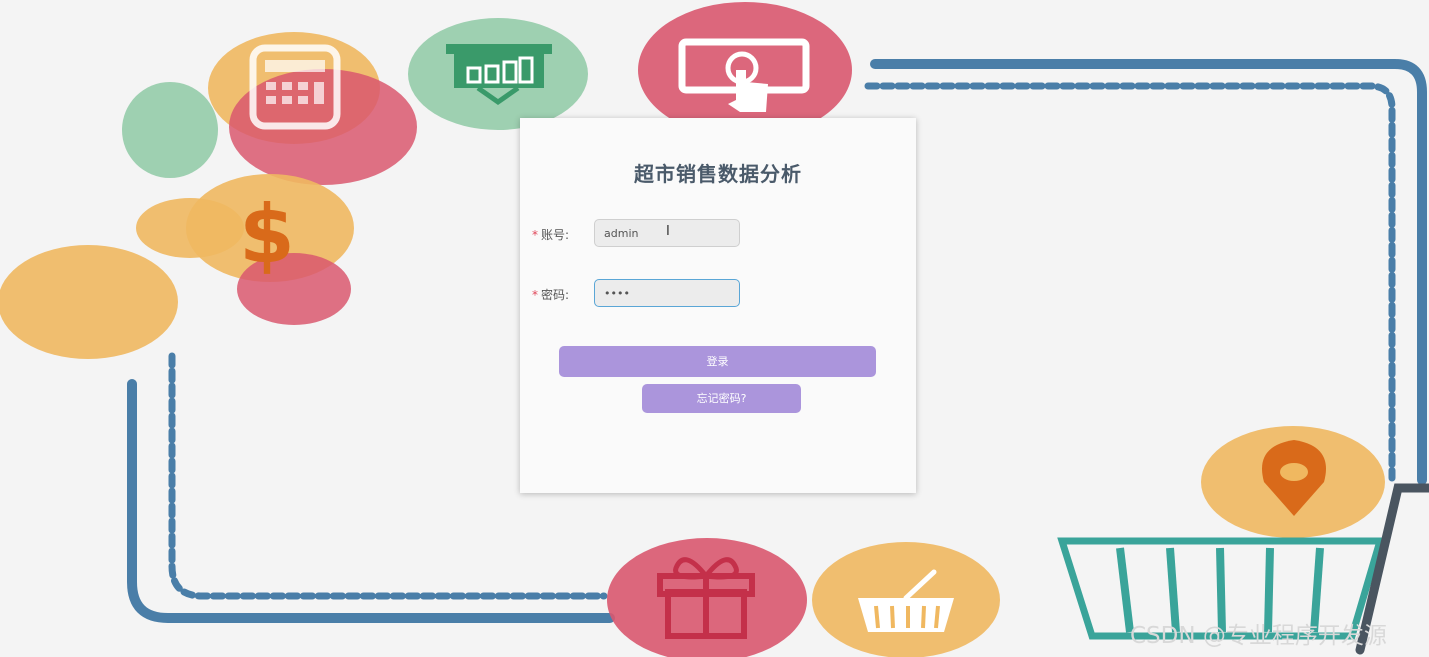 The image size is (1429, 657). What do you see at coordinates (555, 235) in the screenshot?
I see `account-label-text: 账号:` at bounding box center [555, 235].